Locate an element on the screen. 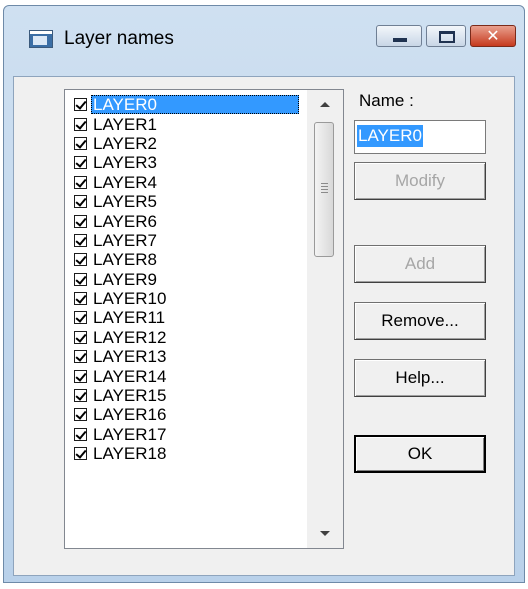 This screenshot has height=589, width=528. layer-list-item: LAYER9 is located at coordinates (183, 279).